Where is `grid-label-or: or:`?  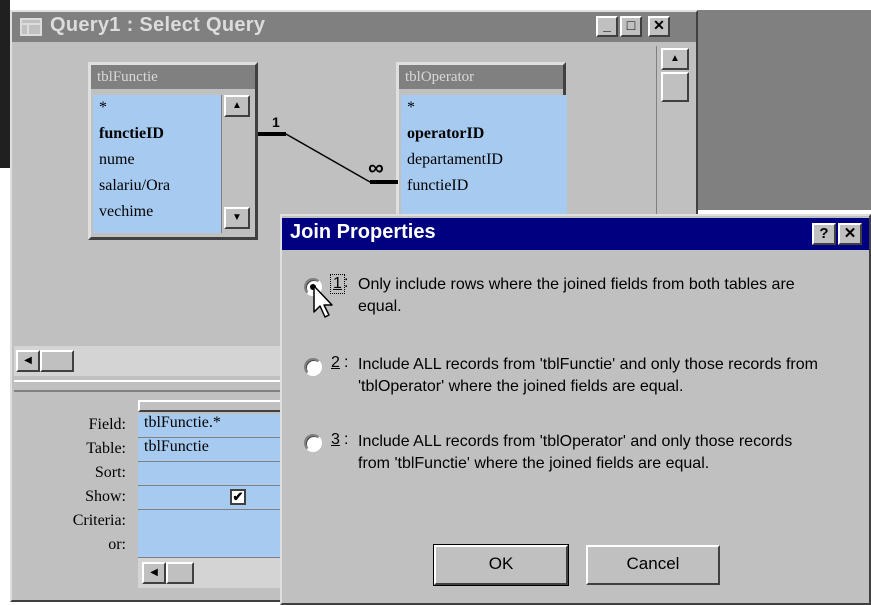
grid-label-or: or: is located at coordinates (117, 544).